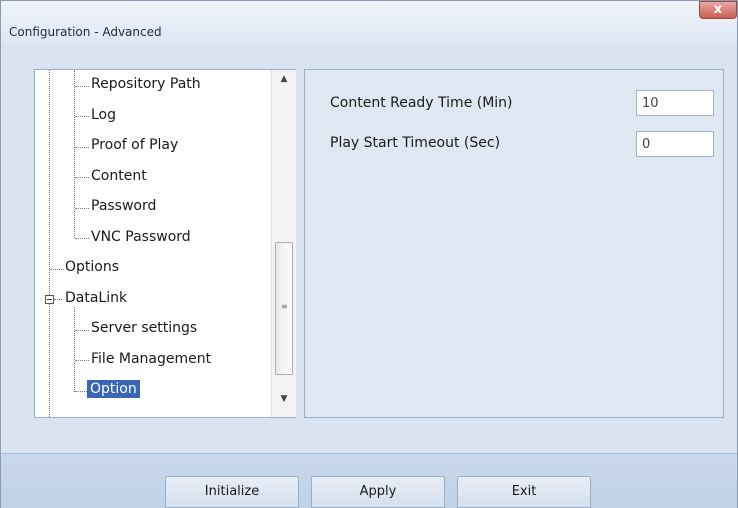  Describe the element at coordinates (96, 298) in the screenshot. I see `tree-item-datalink: DataLink` at that location.